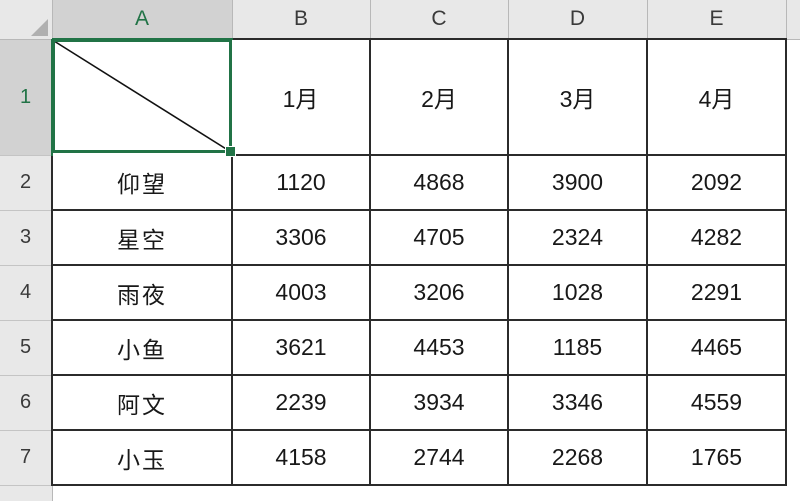 This screenshot has width=800, height=501. Describe the element at coordinates (578, 403) in the screenshot. I see `cell-d6: 3346` at that location.